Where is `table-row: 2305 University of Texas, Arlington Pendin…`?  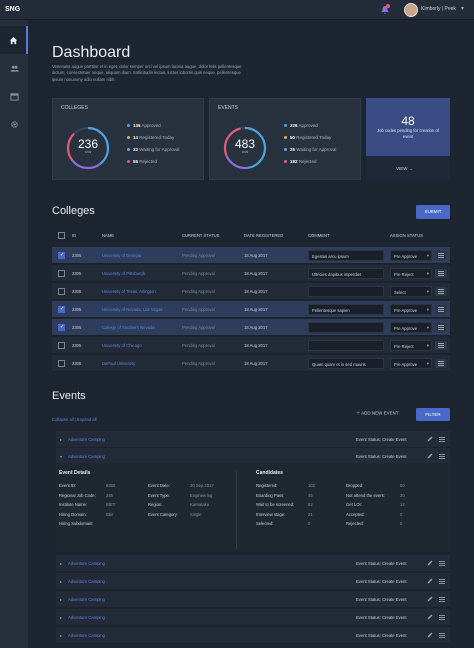 table-row: 2305 University of Texas, Arlington Pendin… is located at coordinates (251, 291).